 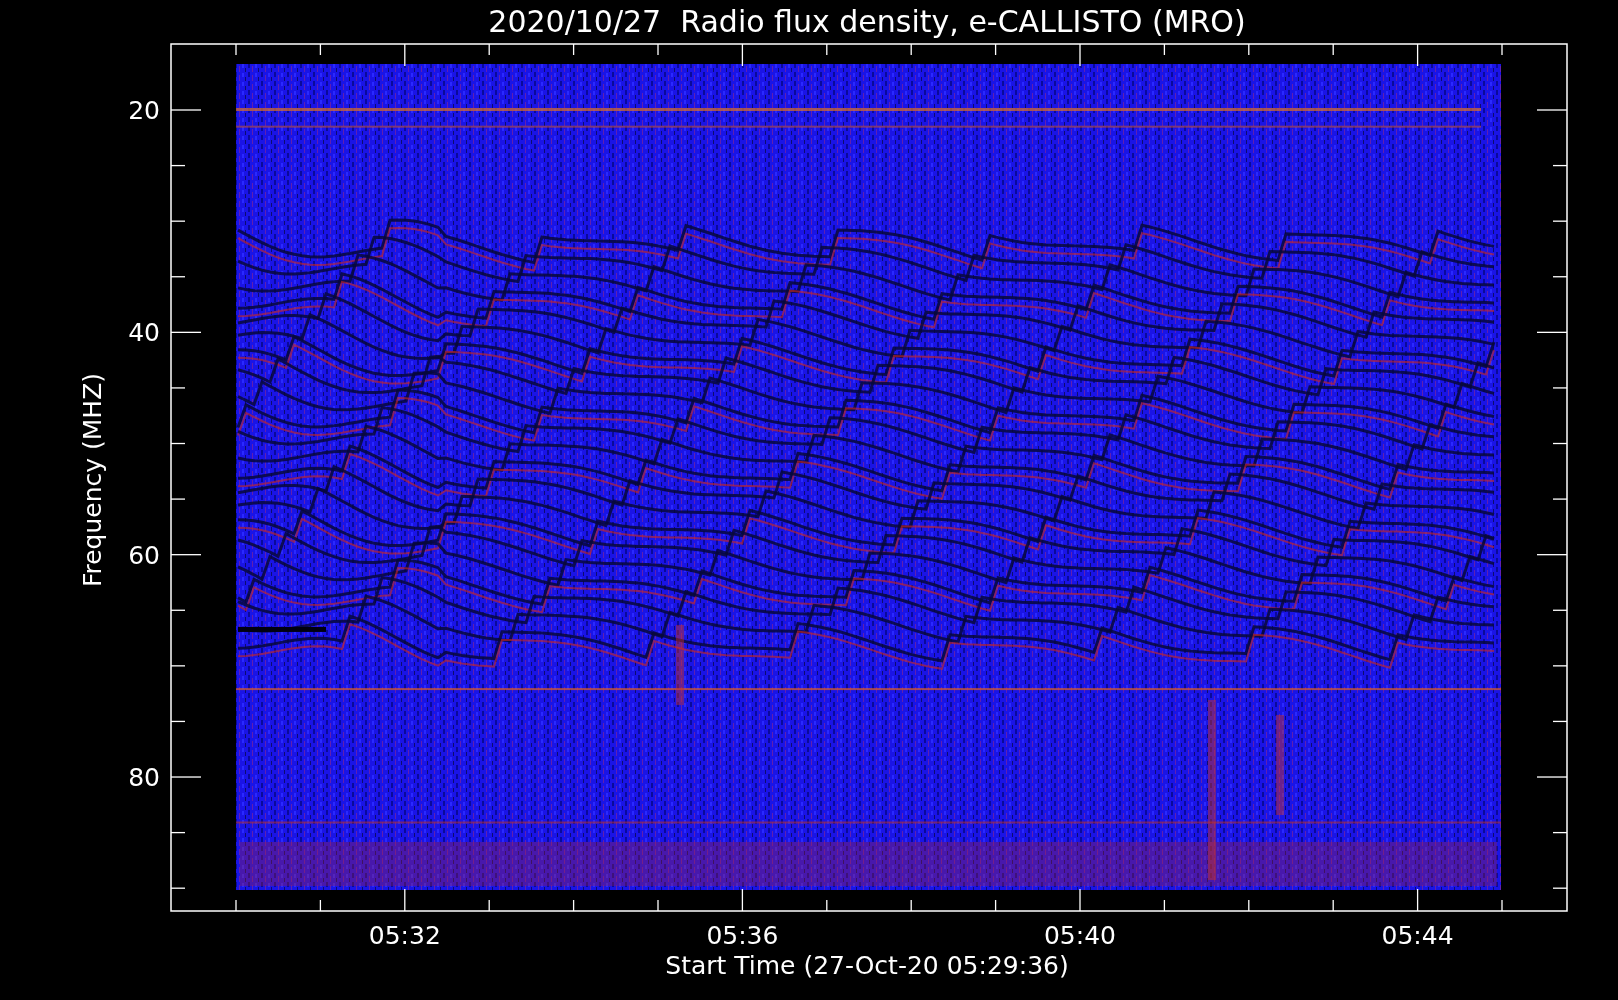 What do you see at coordinates (144, 333) in the screenshot?
I see `y-tick-label: 40` at bounding box center [144, 333].